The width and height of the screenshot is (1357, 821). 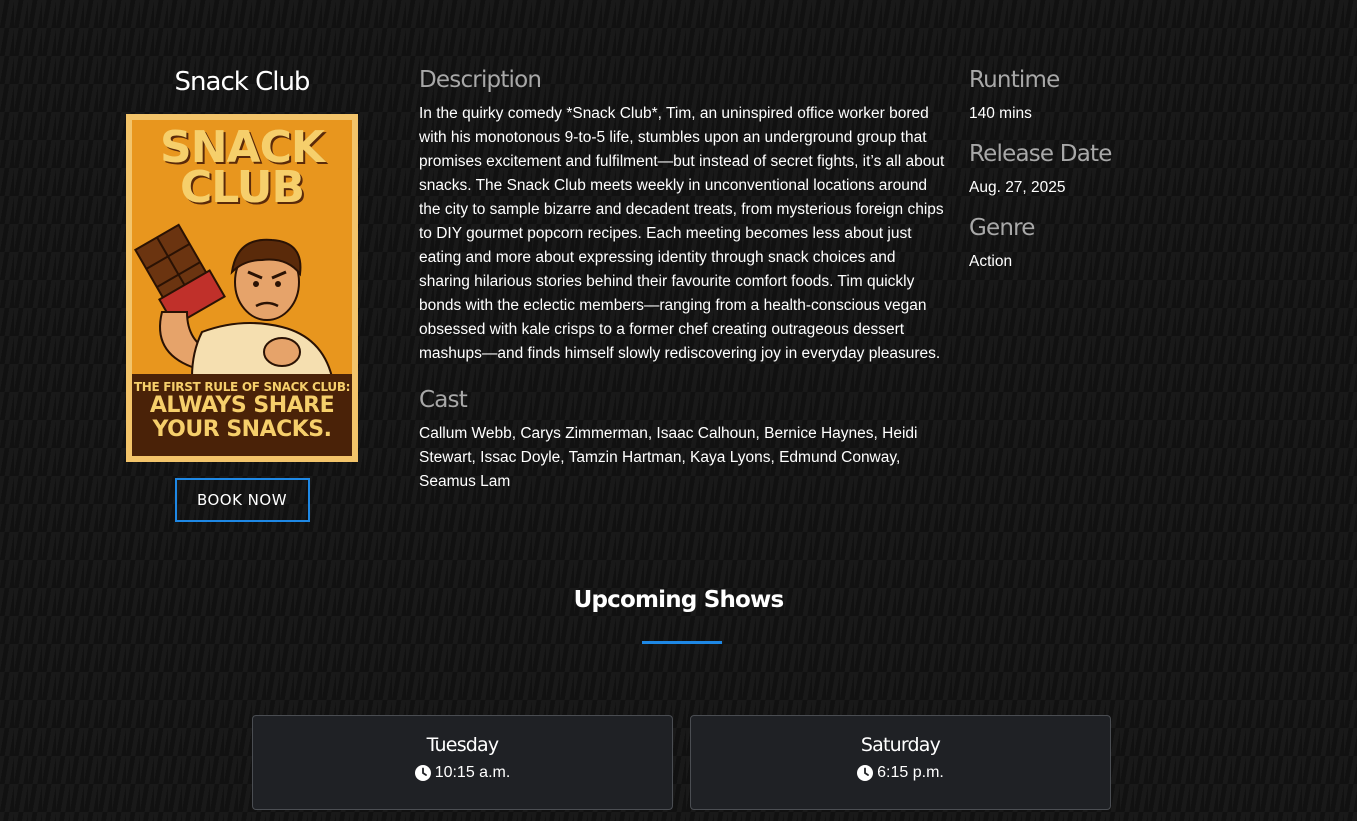 I want to click on heading-underline, so click(x=682, y=642).